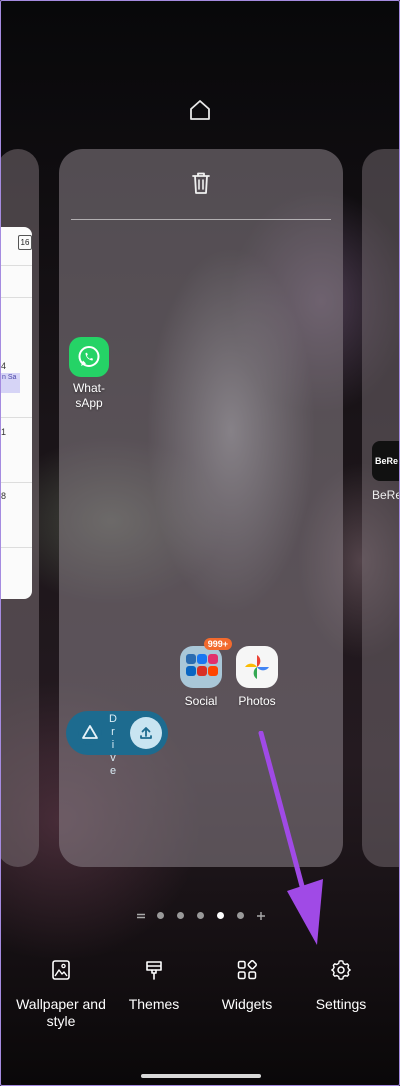 The width and height of the screenshot is (400, 1086). I want to click on app-photos: Photos, so click(257, 677).